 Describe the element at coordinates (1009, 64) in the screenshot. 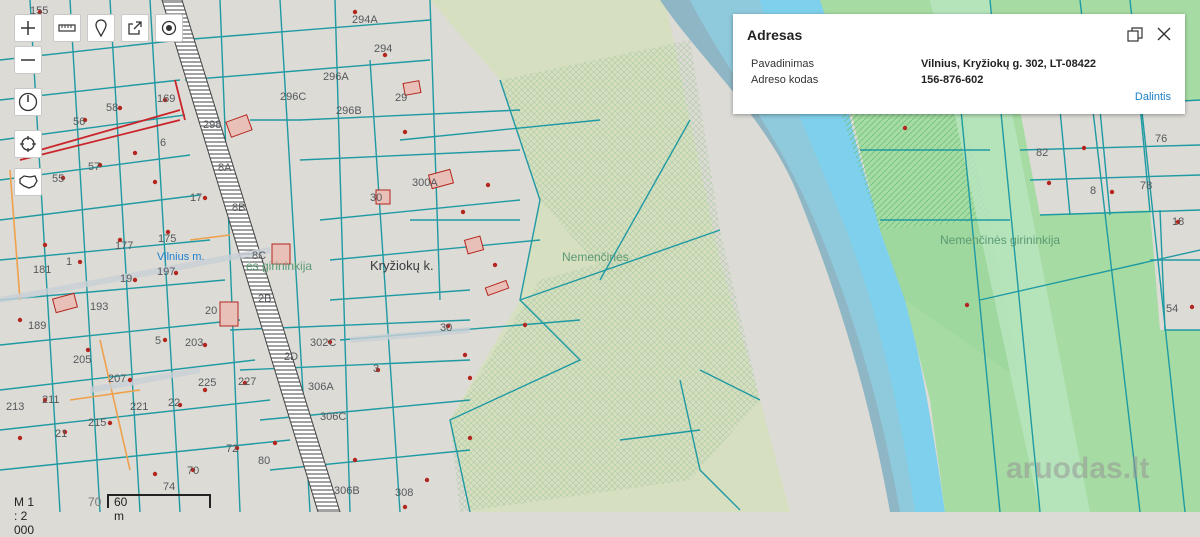

I see `popup-value-name: Vilnius, Kryžiokų g. 302, LT-08422` at that location.